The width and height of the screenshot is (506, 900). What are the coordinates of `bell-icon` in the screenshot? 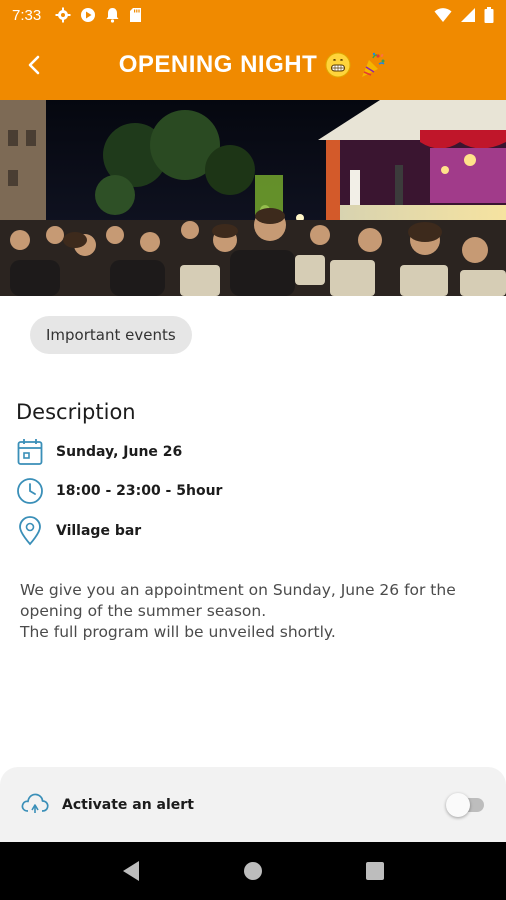 It's located at (112, 15).